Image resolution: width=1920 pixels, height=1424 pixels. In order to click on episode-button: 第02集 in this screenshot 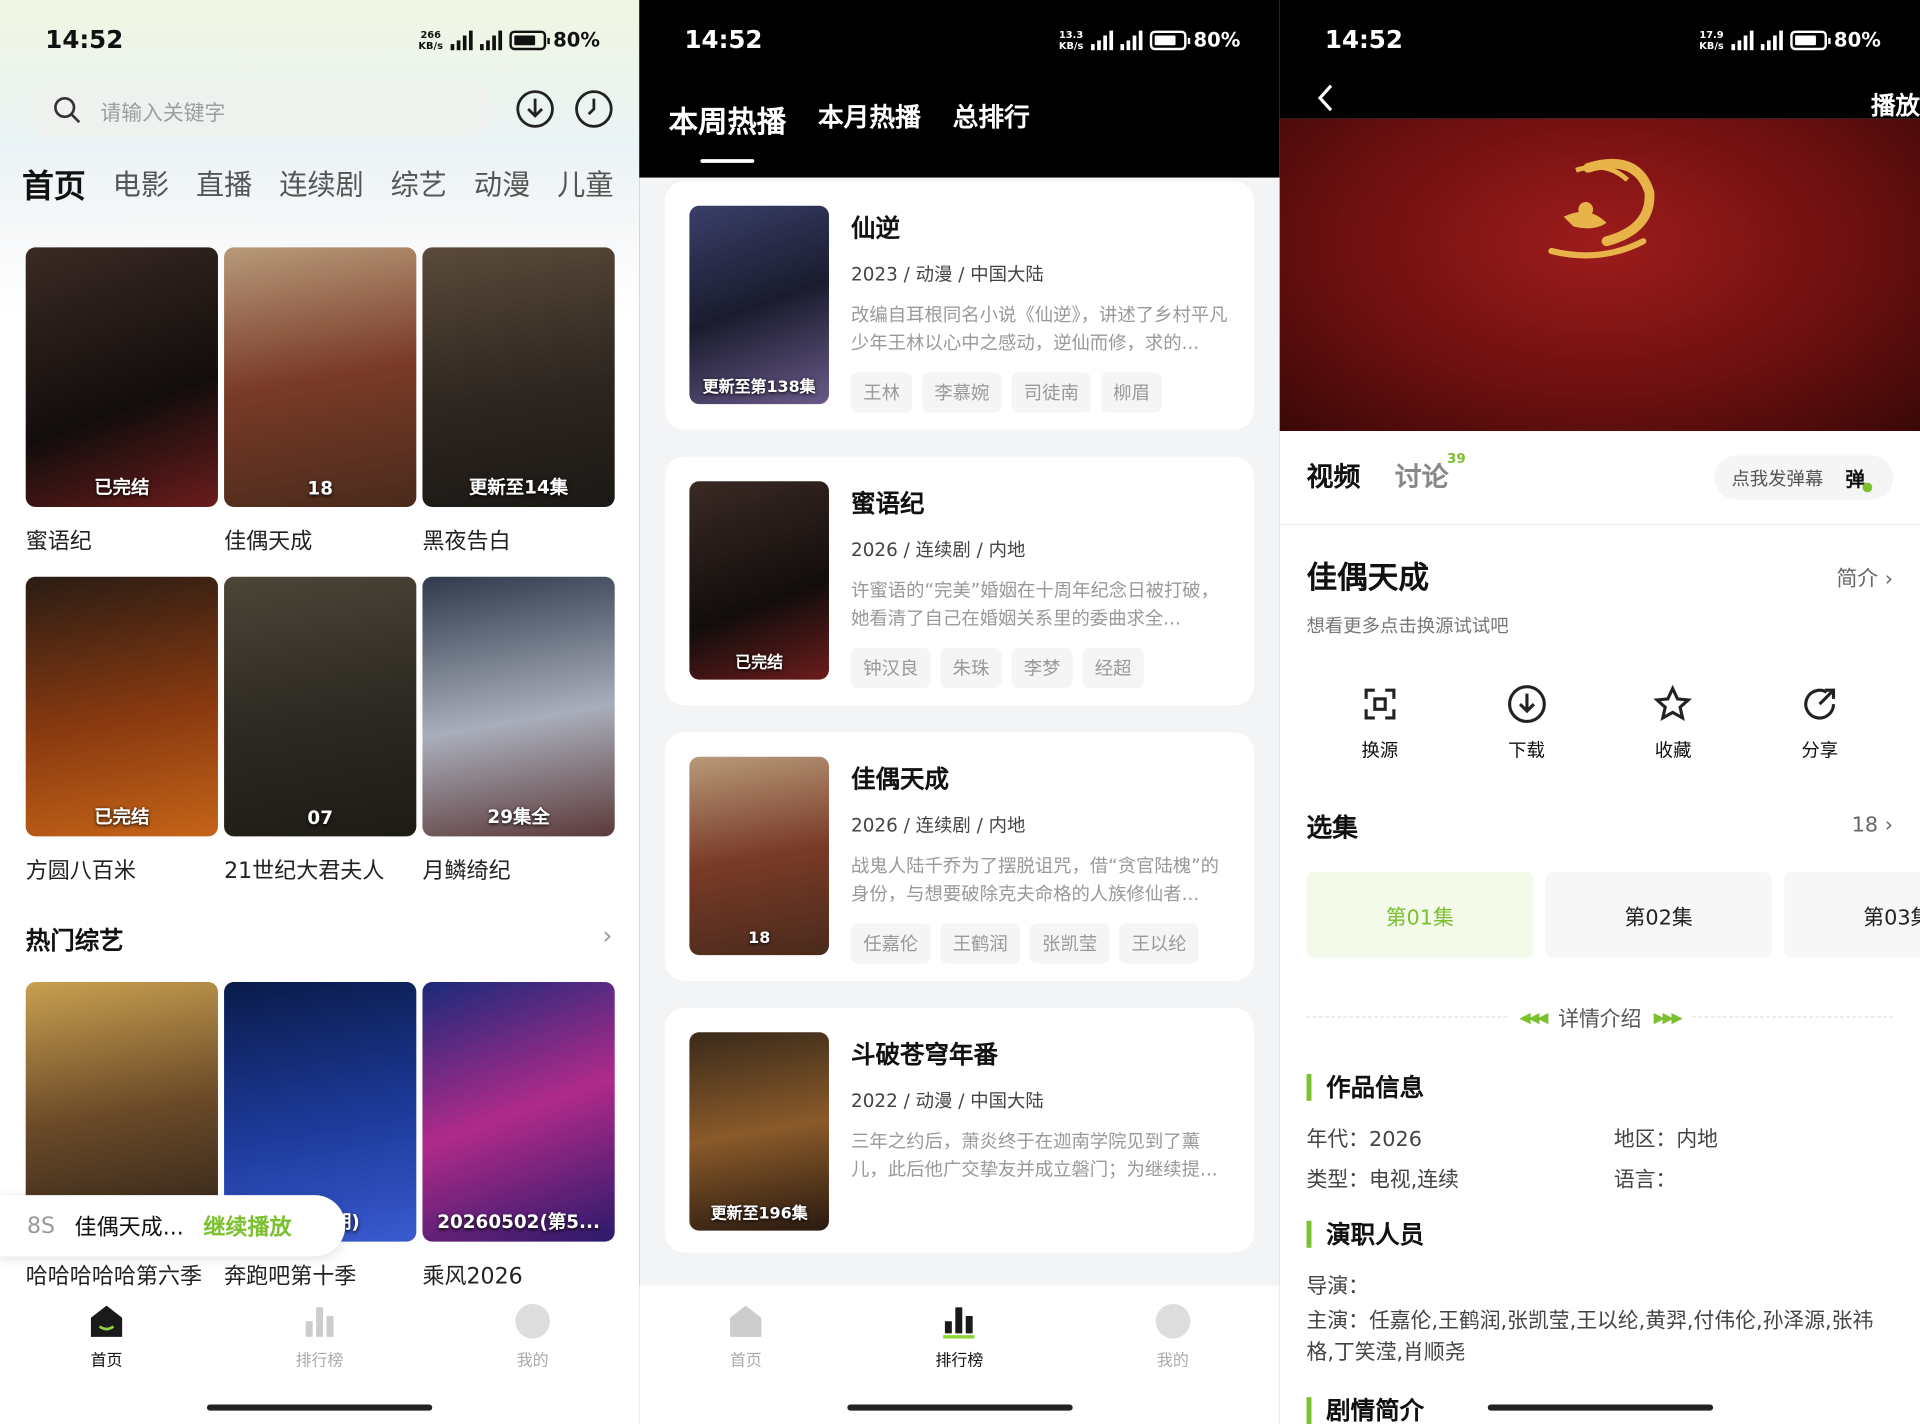, I will do `click(1658, 914)`.